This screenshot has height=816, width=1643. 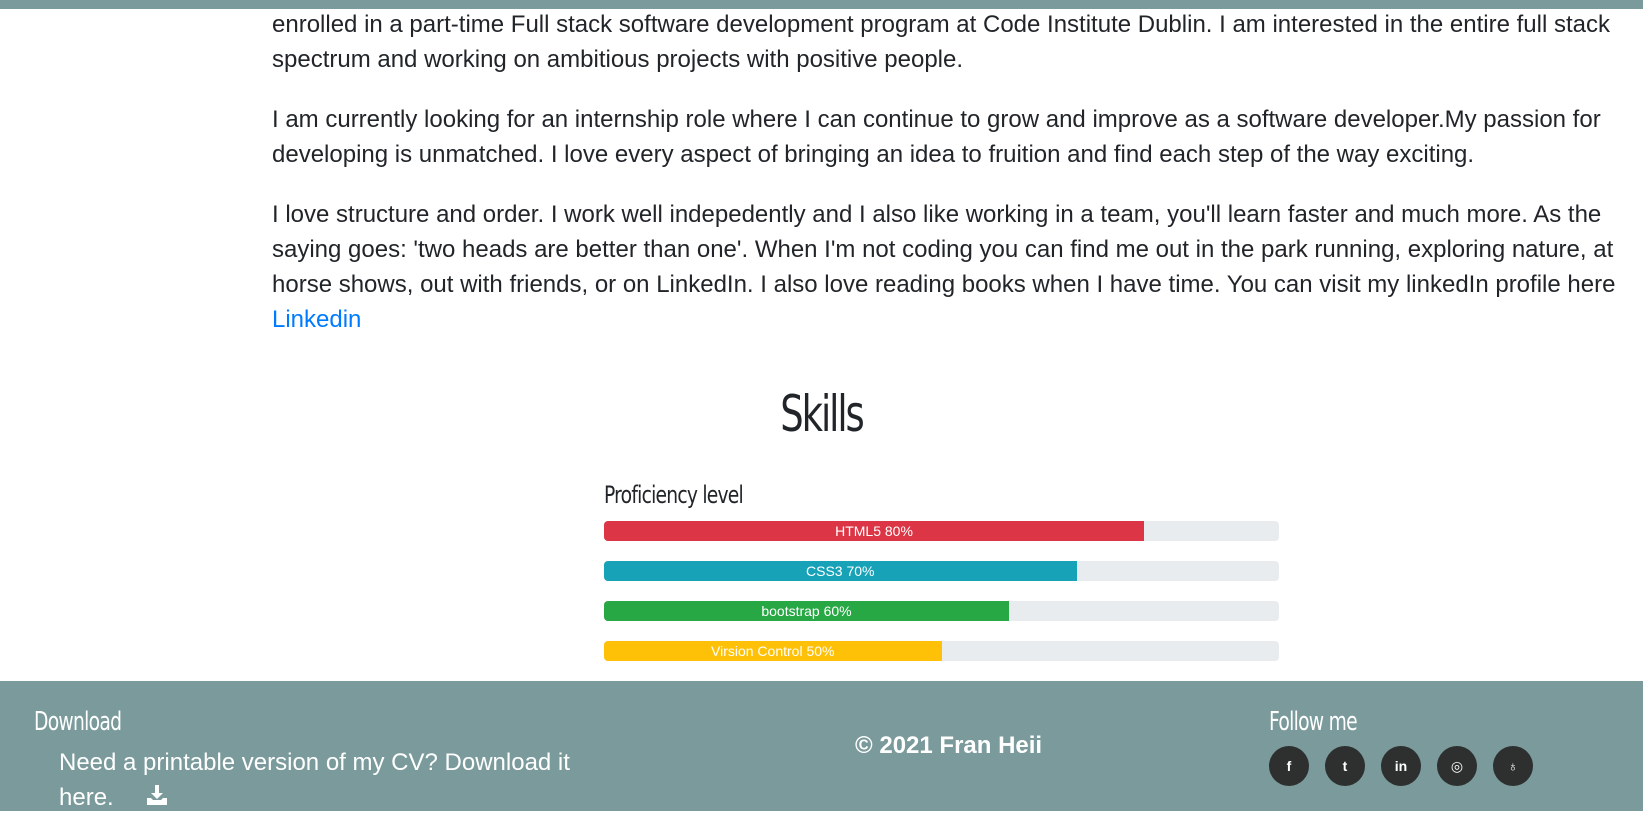 What do you see at coordinates (840, 571) in the screenshot?
I see `skill-bar-fill: CSS3 70%` at bounding box center [840, 571].